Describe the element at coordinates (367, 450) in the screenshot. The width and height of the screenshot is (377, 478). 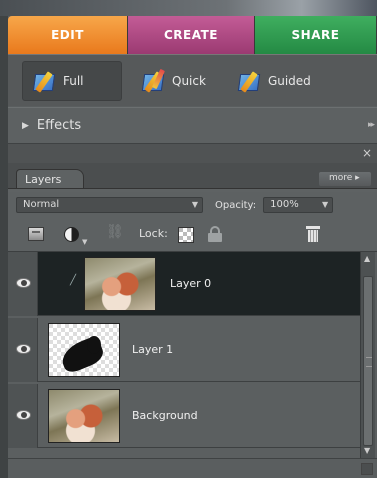
I see `scroll-down-icon: ▼` at that location.